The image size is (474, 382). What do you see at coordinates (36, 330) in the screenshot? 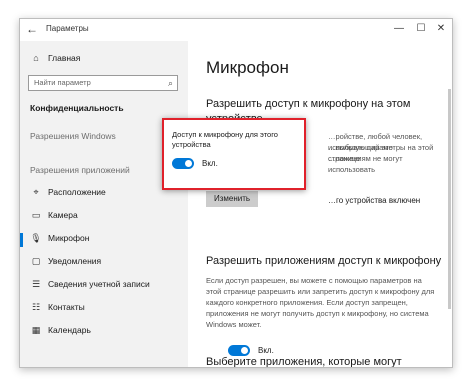
I see `calendar-icon: ▦` at bounding box center [36, 330].